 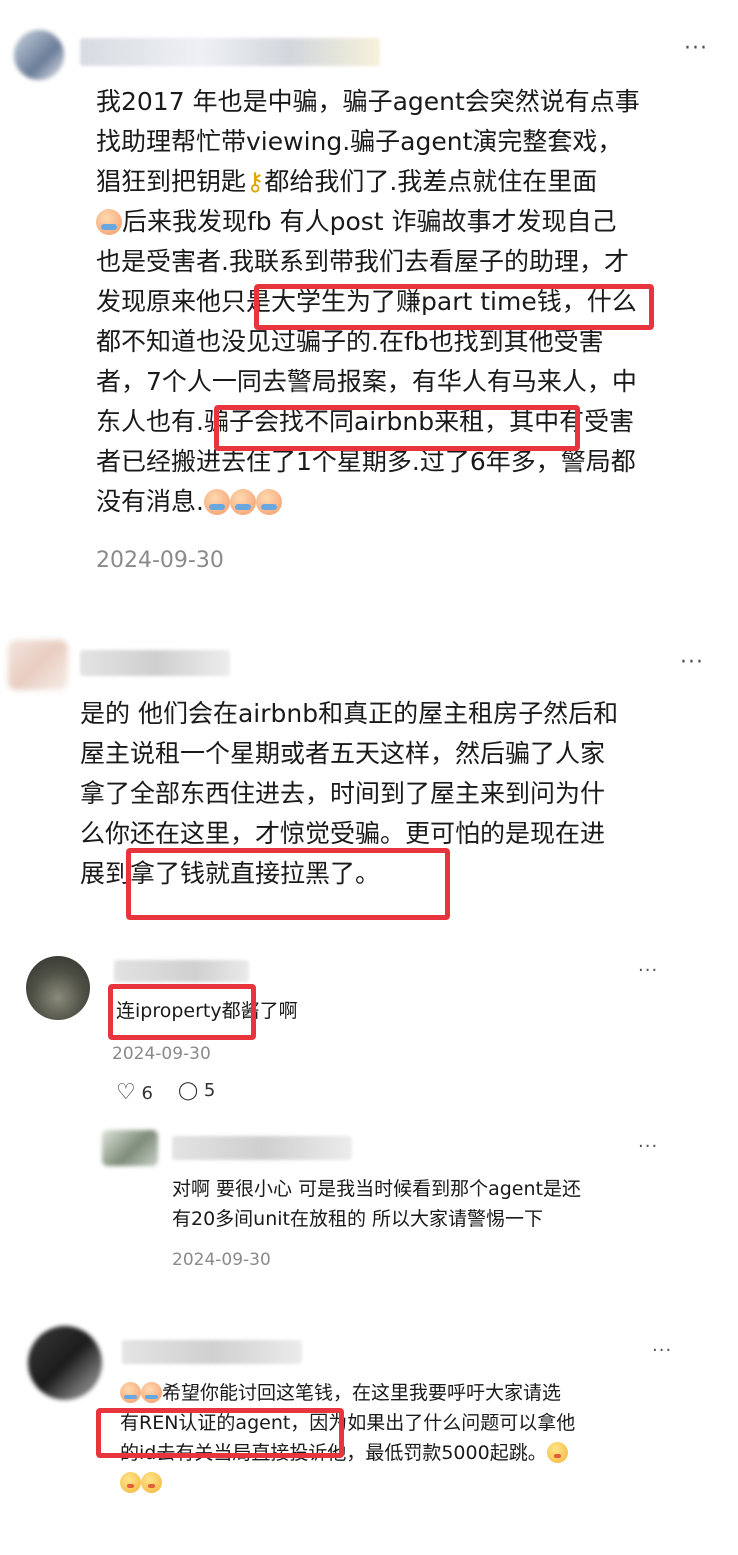 What do you see at coordinates (188, 1090) in the screenshot?
I see `comment-bubble-icon: ◯` at bounding box center [188, 1090].